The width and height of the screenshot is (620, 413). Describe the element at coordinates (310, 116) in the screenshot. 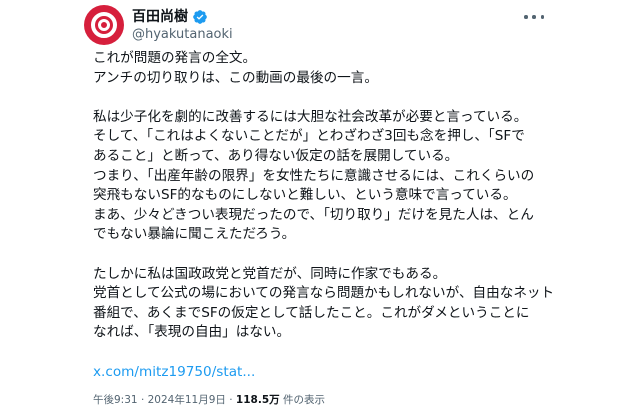

I see `tweet-line: 私は少子化を劇的に改善するには大胆な社会改革が必要と言っている。` at that location.